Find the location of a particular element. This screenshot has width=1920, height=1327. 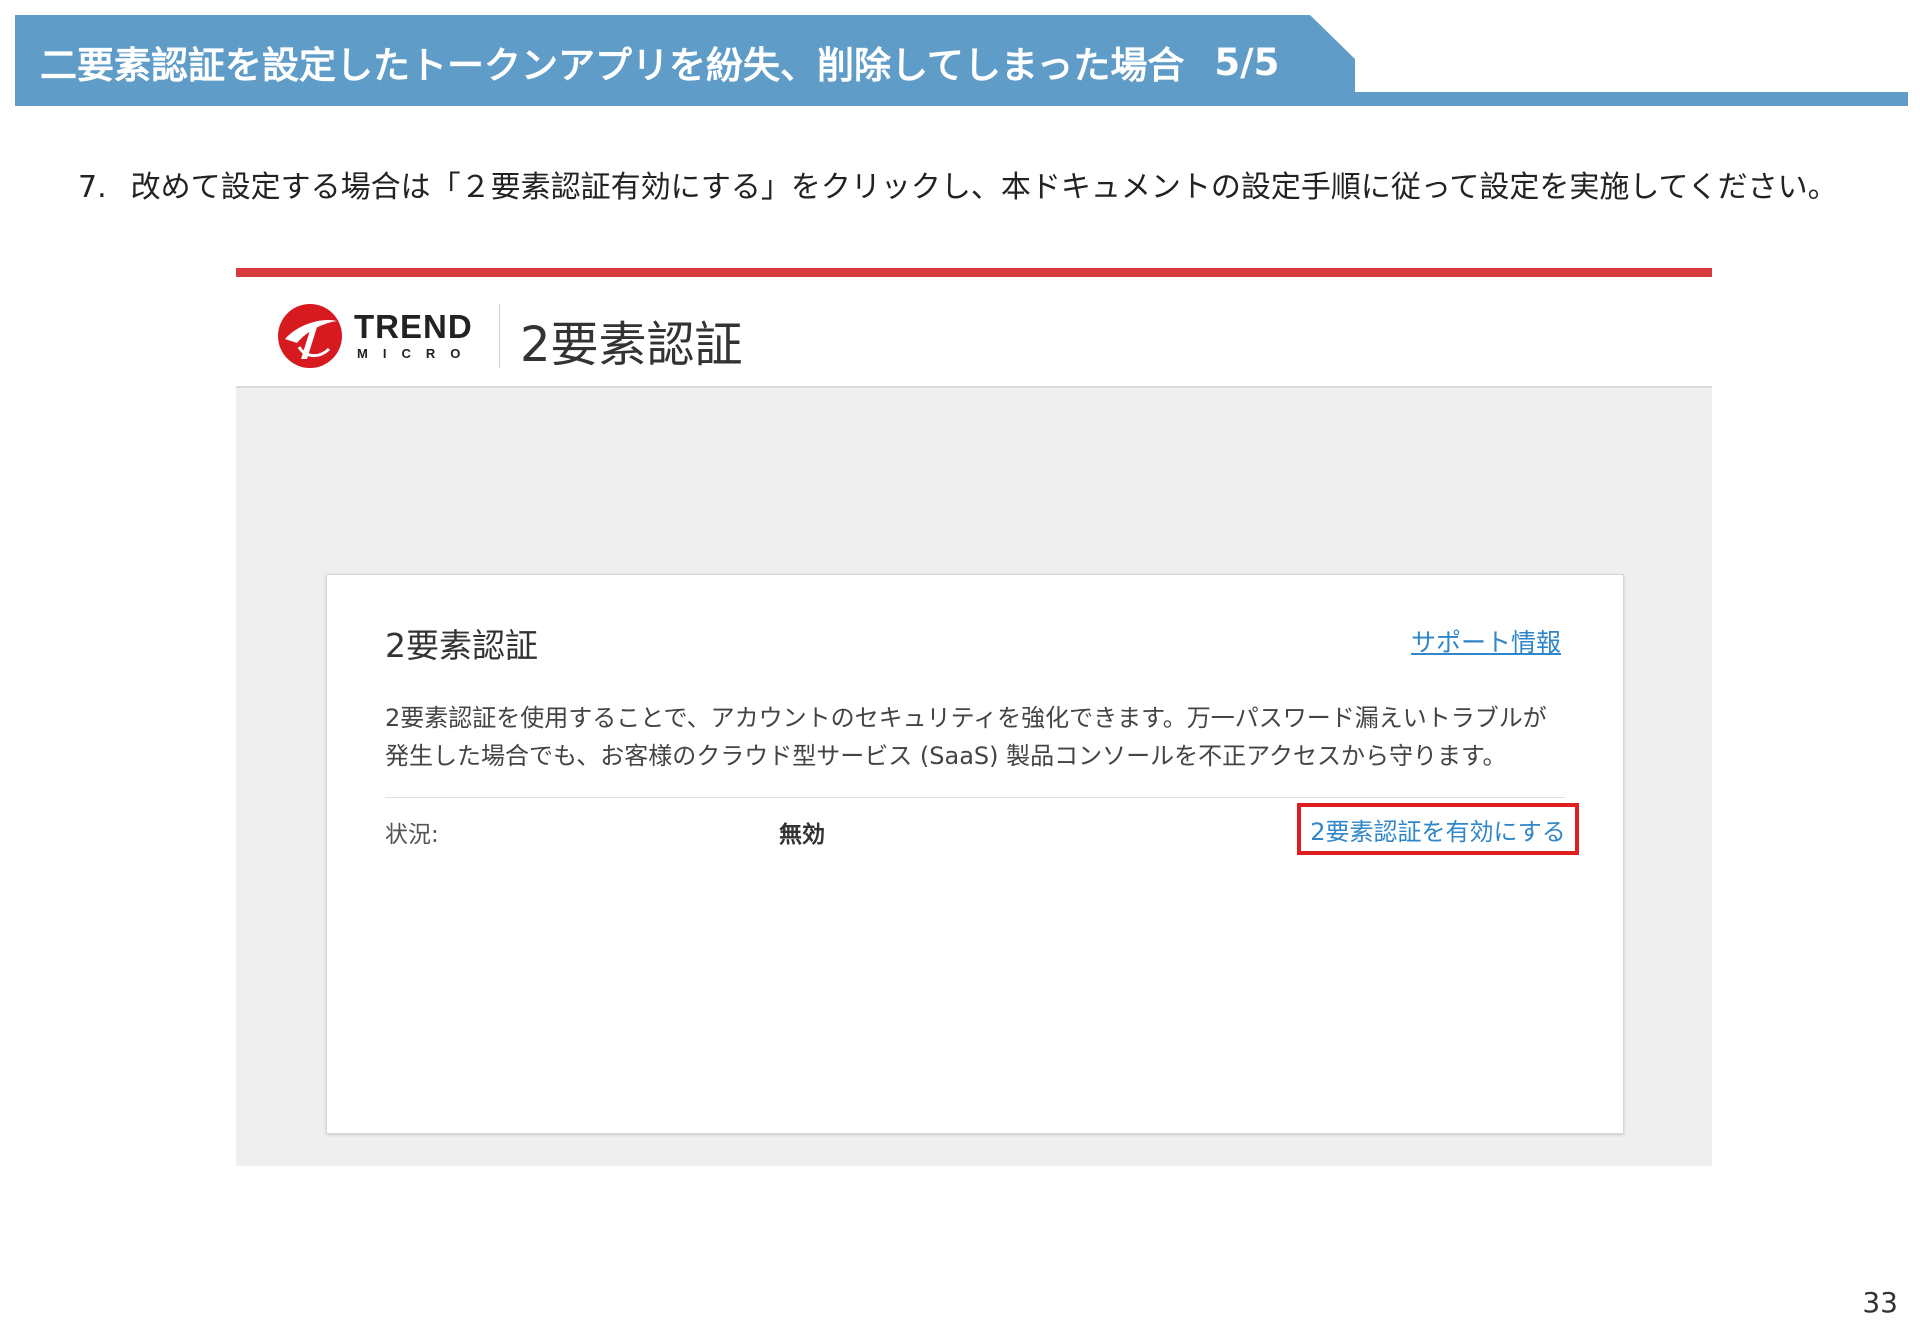

page-number: 33 is located at coordinates (1880, 1302).